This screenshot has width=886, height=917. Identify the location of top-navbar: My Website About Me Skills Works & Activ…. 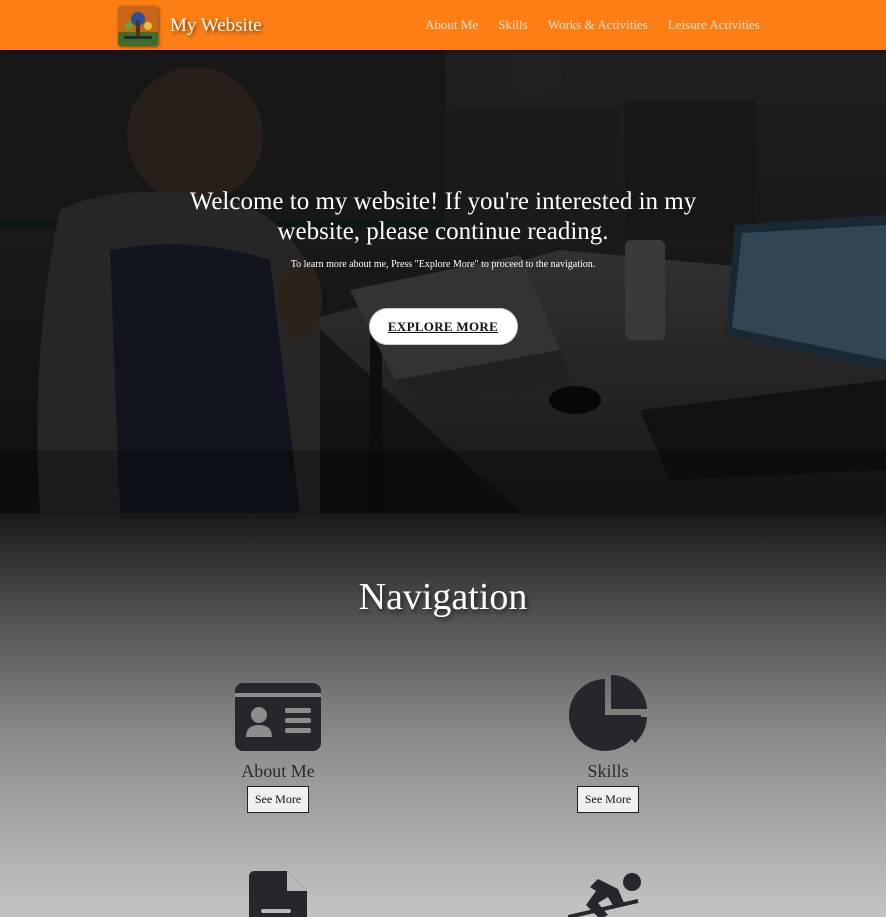
(443, 25).